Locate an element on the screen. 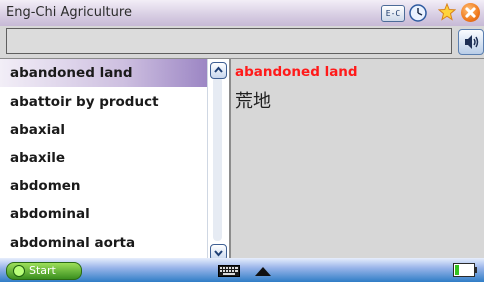  taskbar: Start is located at coordinates (242, 270).